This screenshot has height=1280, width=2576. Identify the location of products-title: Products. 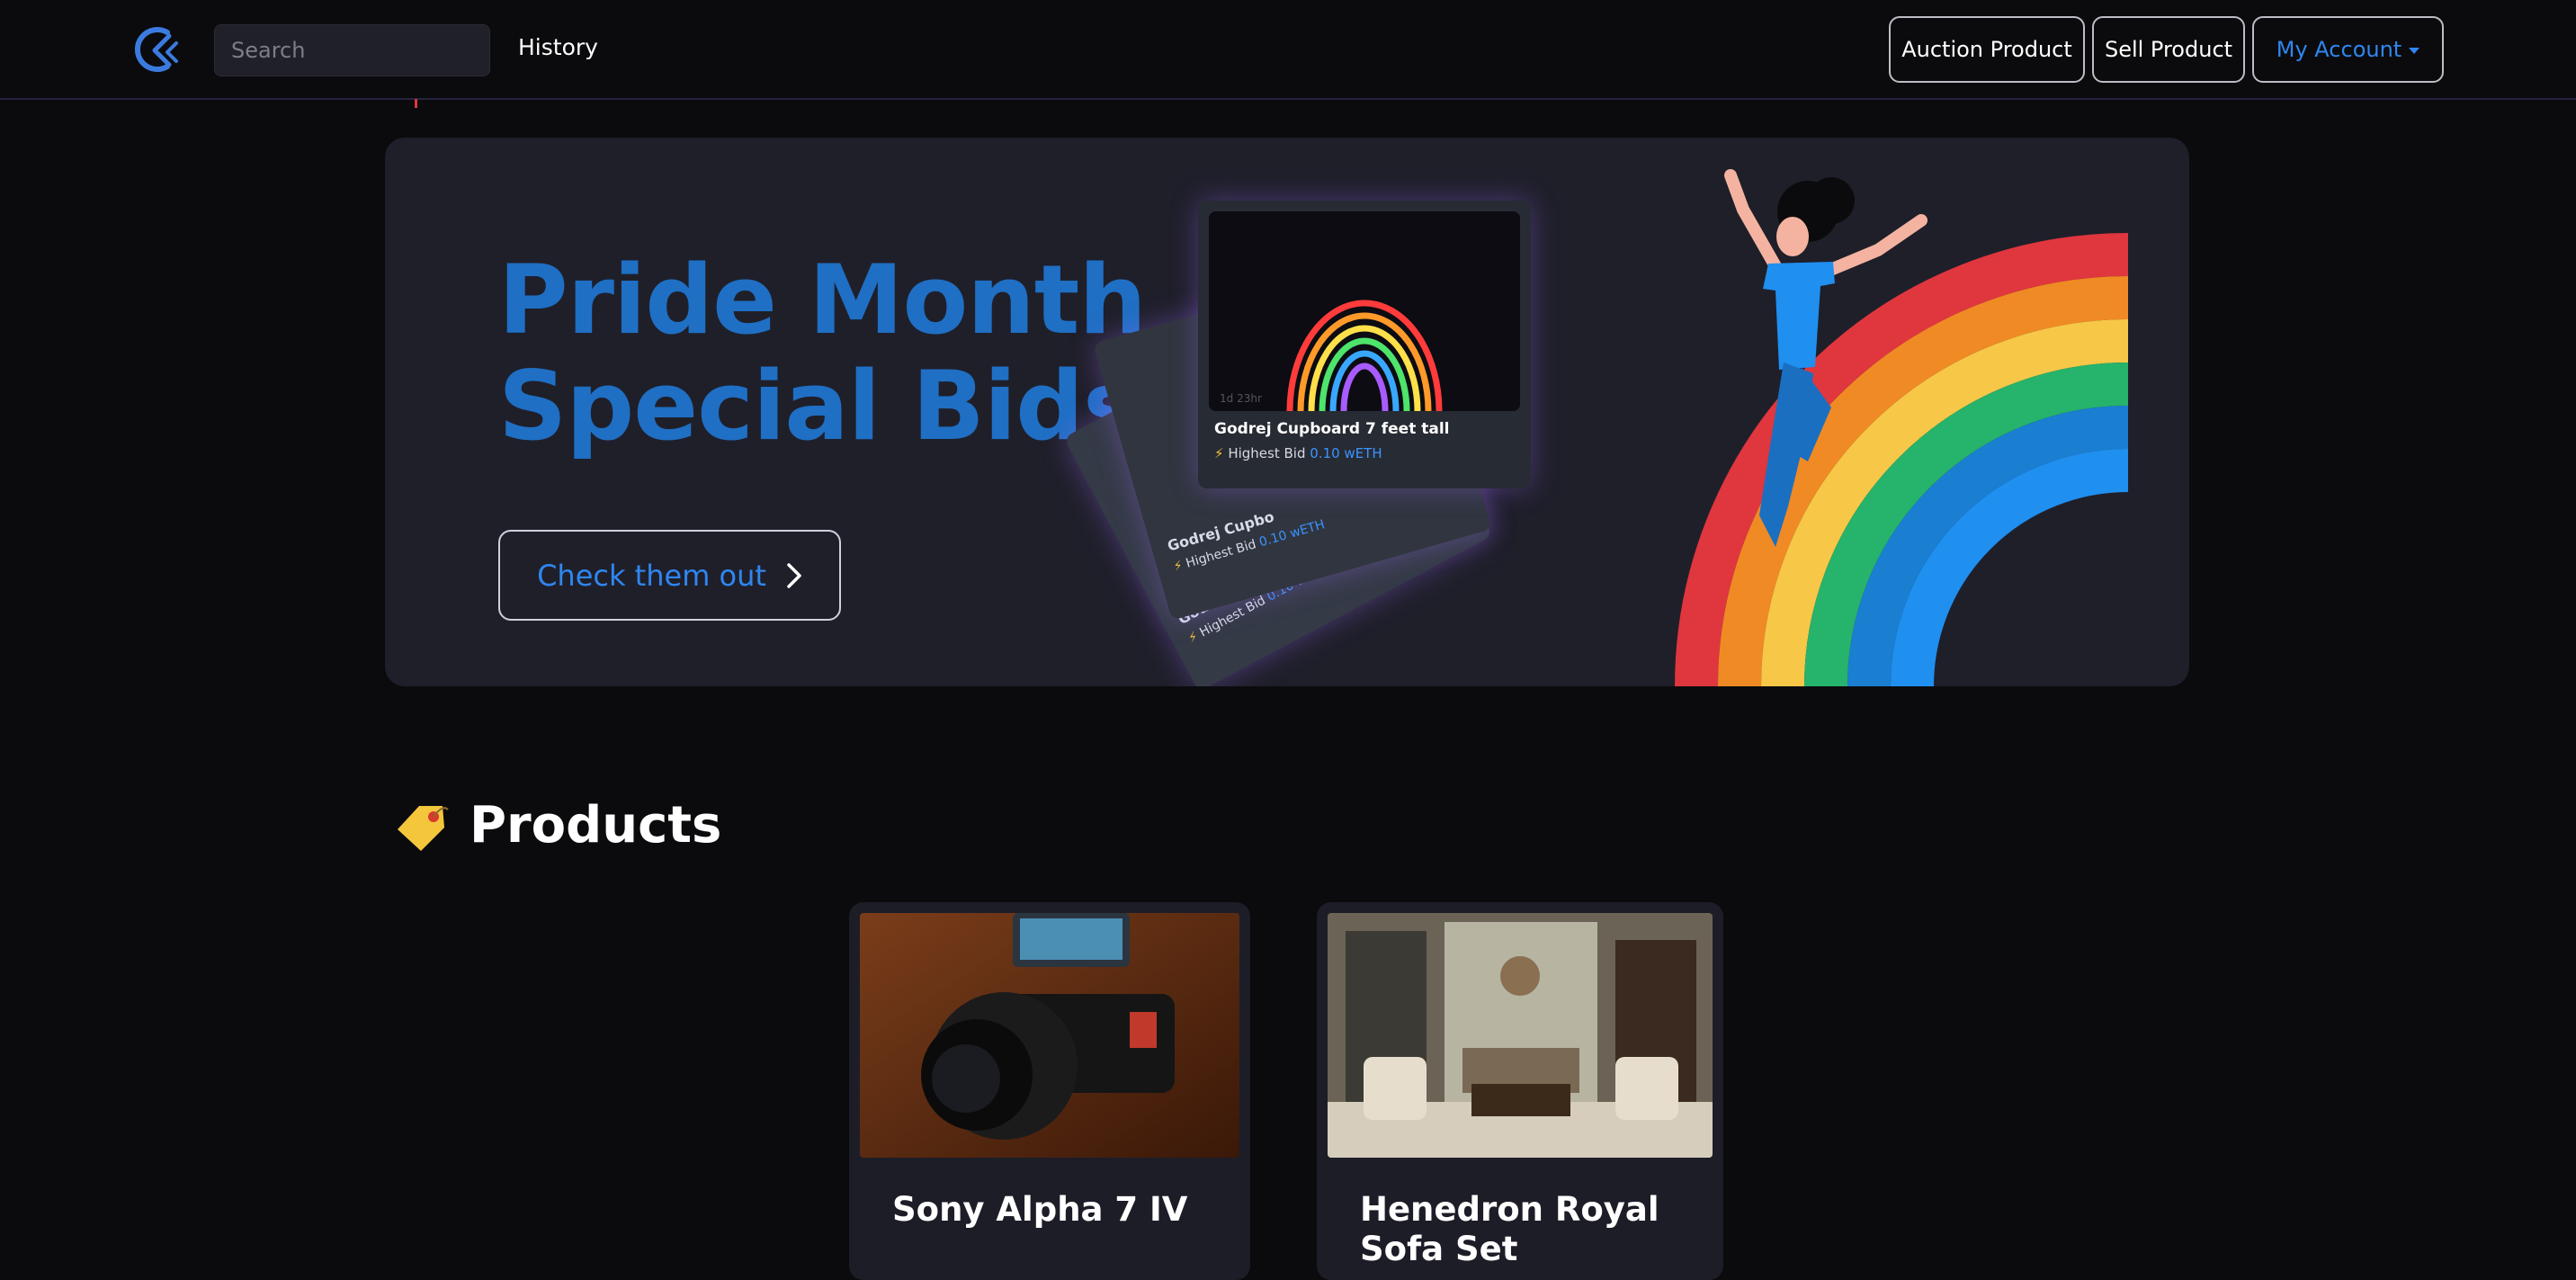
(596, 825).